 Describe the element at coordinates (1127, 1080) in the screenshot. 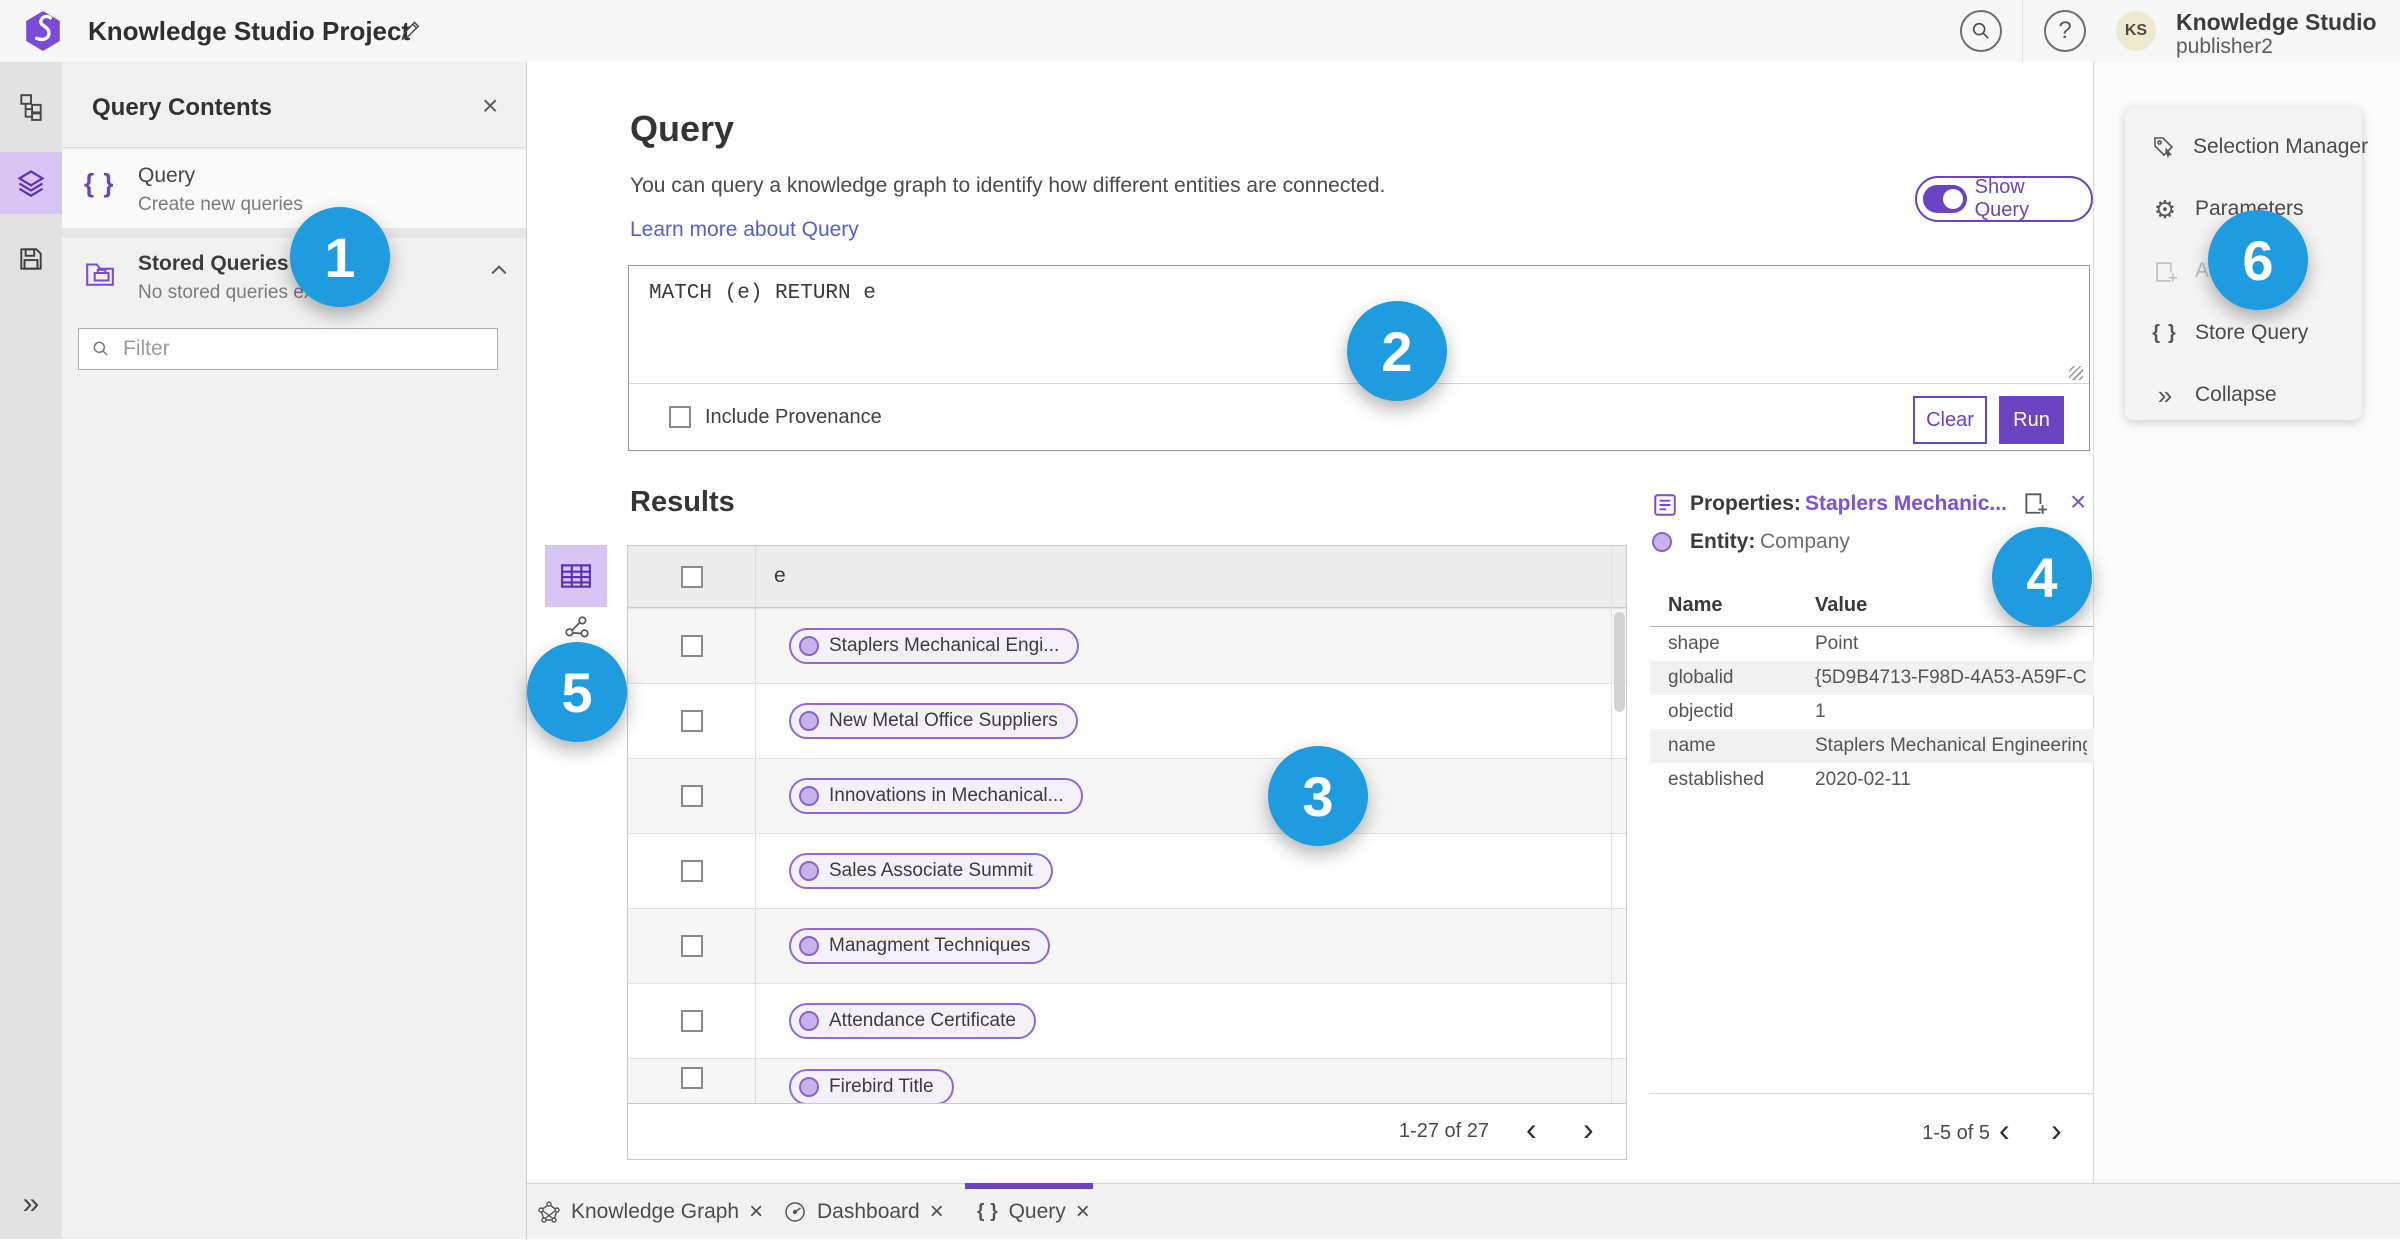

I see `table-row: Firebird Title` at that location.